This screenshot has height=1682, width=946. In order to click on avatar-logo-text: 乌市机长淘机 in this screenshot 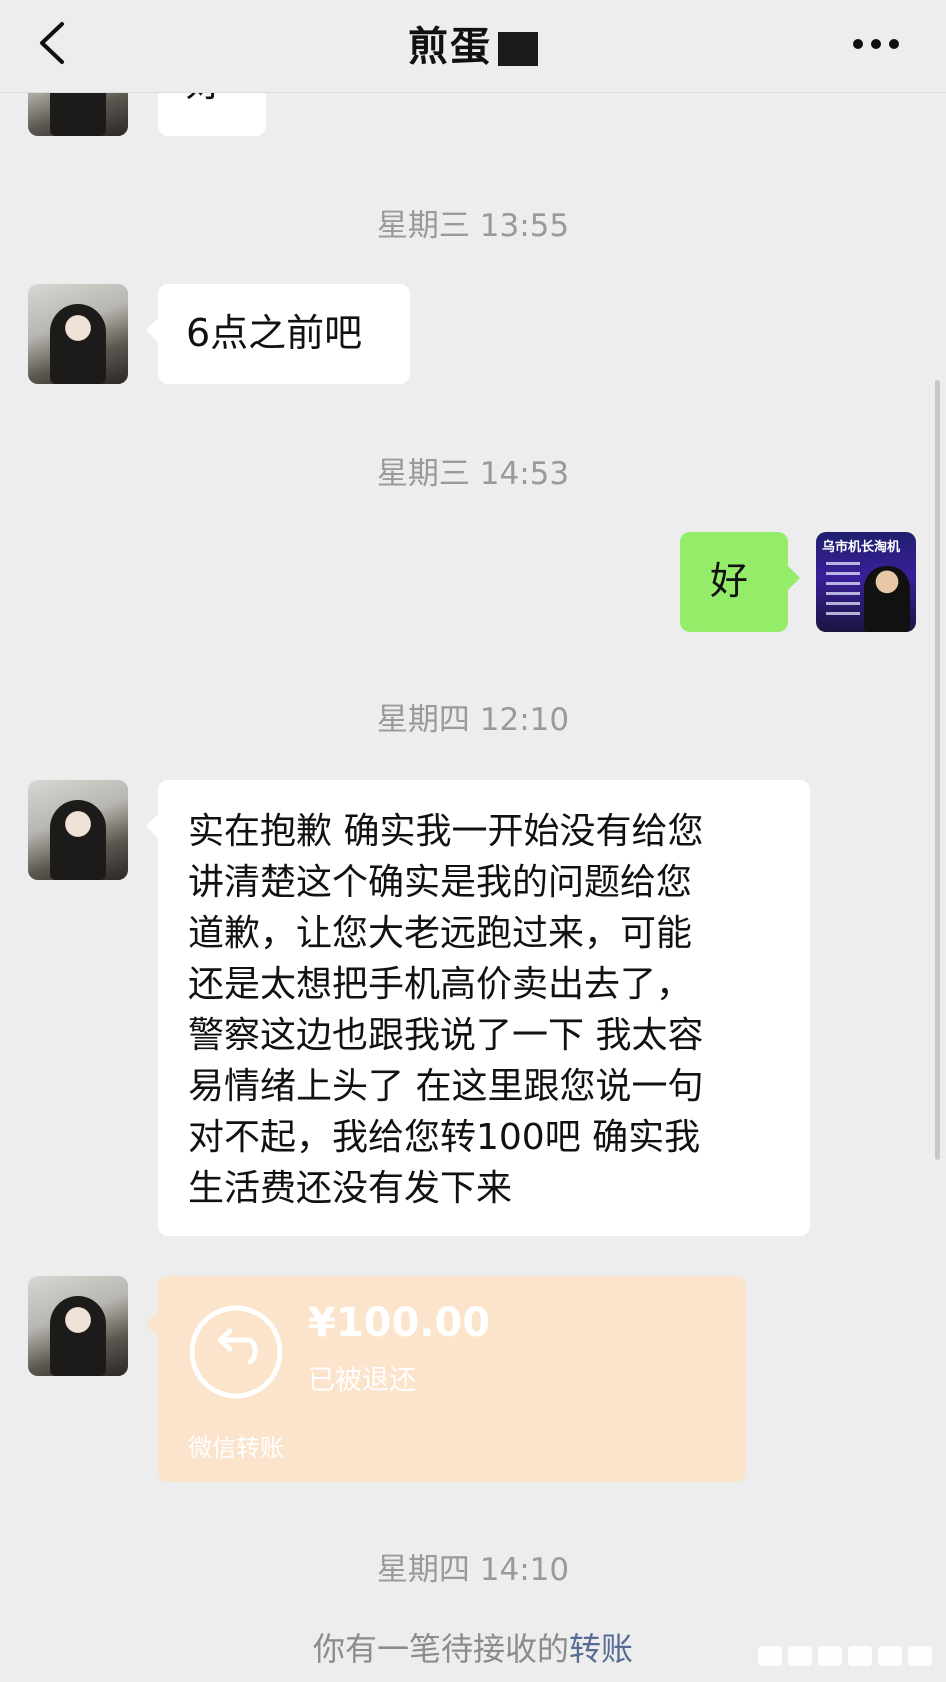, I will do `click(861, 547)`.